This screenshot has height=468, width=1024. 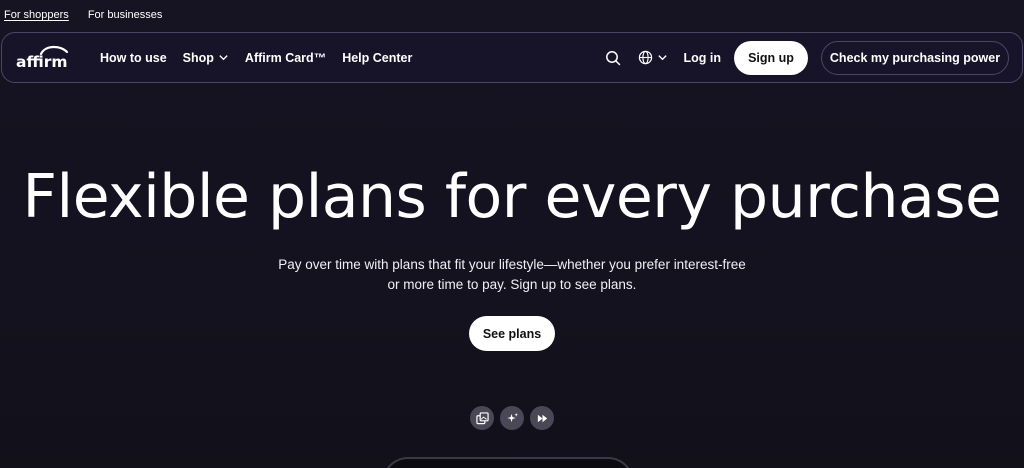 What do you see at coordinates (83, 15) in the screenshot?
I see `audience-switch: For shoppers For businesses` at bounding box center [83, 15].